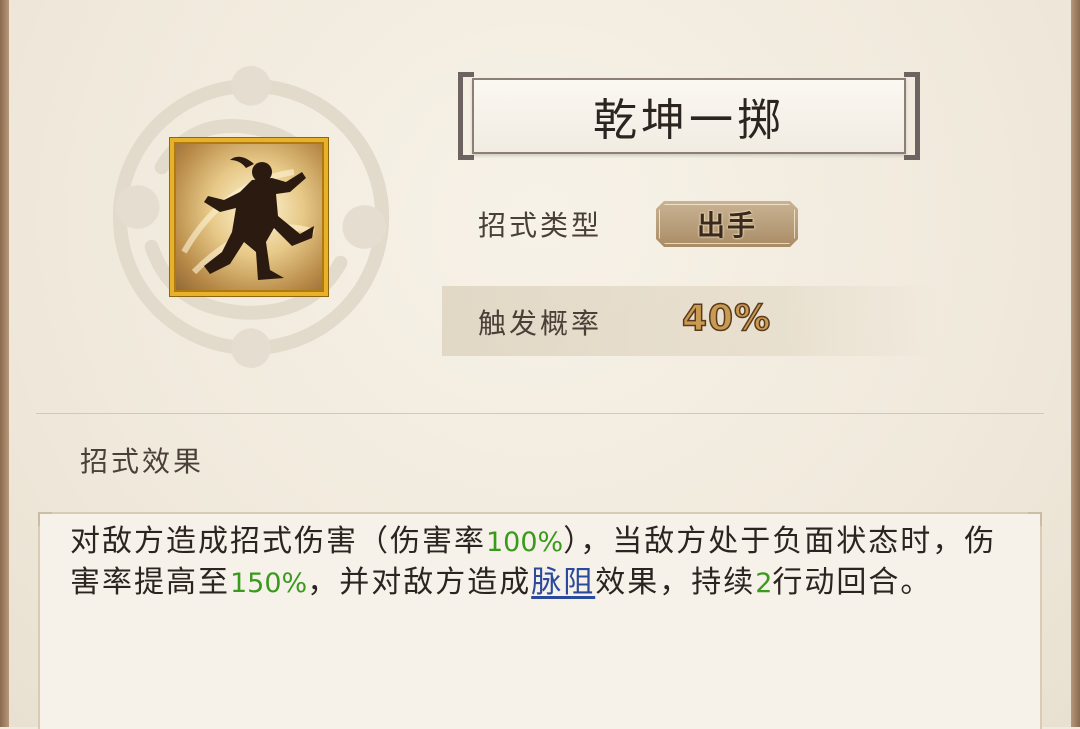 Image resolution: width=1080 pixels, height=729 pixels. I want to click on effect-section-title: 招式效果, so click(142, 461).